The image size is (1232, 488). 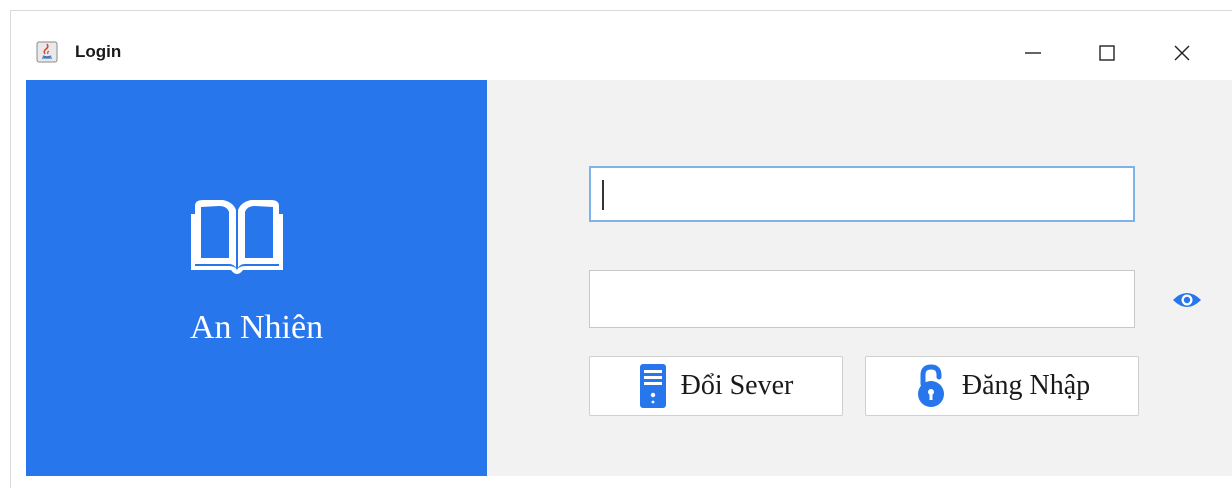 What do you see at coordinates (603, 195) in the screenshot?
I see `text-caret` at bounding box center [603, 195].